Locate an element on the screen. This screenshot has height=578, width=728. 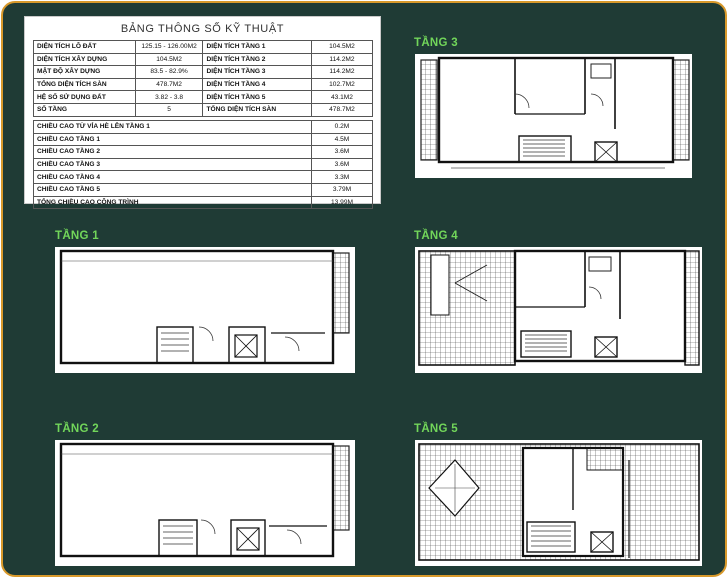
height-value: 13.99M is located at coordinates (342, 202).